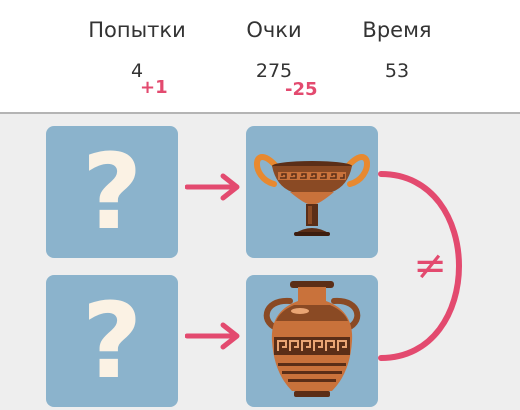  Describe the element at coordinates (430, 266) in the screenshot. I see `not-equal-icon: ≠` at that location.